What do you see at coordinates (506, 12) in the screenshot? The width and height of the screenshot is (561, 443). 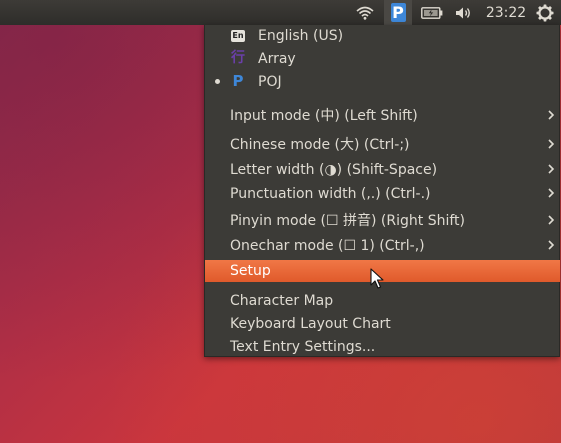 I see `clock: 23:22` at bounding box center [506, 12].